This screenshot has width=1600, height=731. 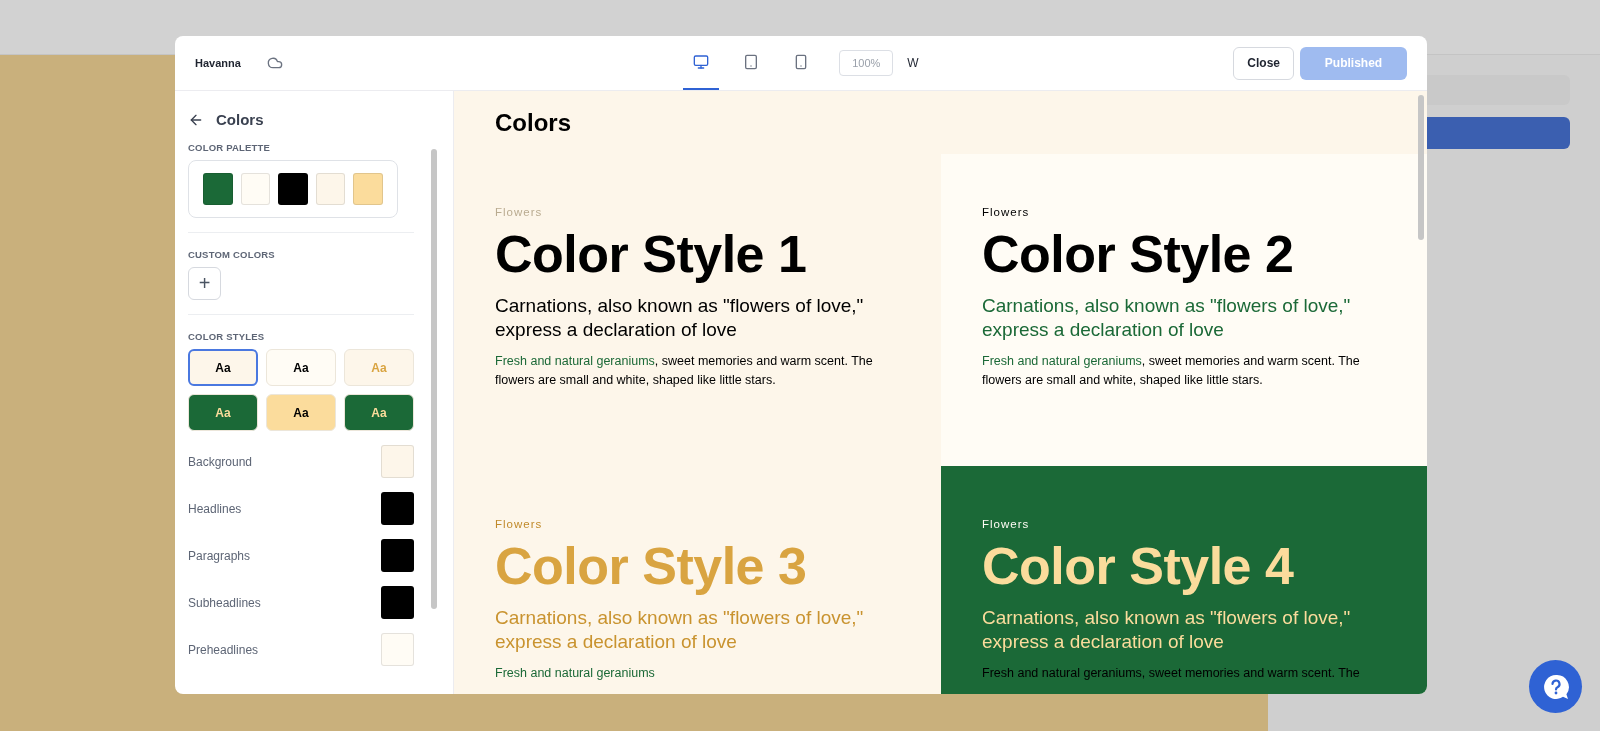 What do you see at coordinates (701, 62) in the screenshot?
I see `desktop-icon` at bounding box center [701, 62].